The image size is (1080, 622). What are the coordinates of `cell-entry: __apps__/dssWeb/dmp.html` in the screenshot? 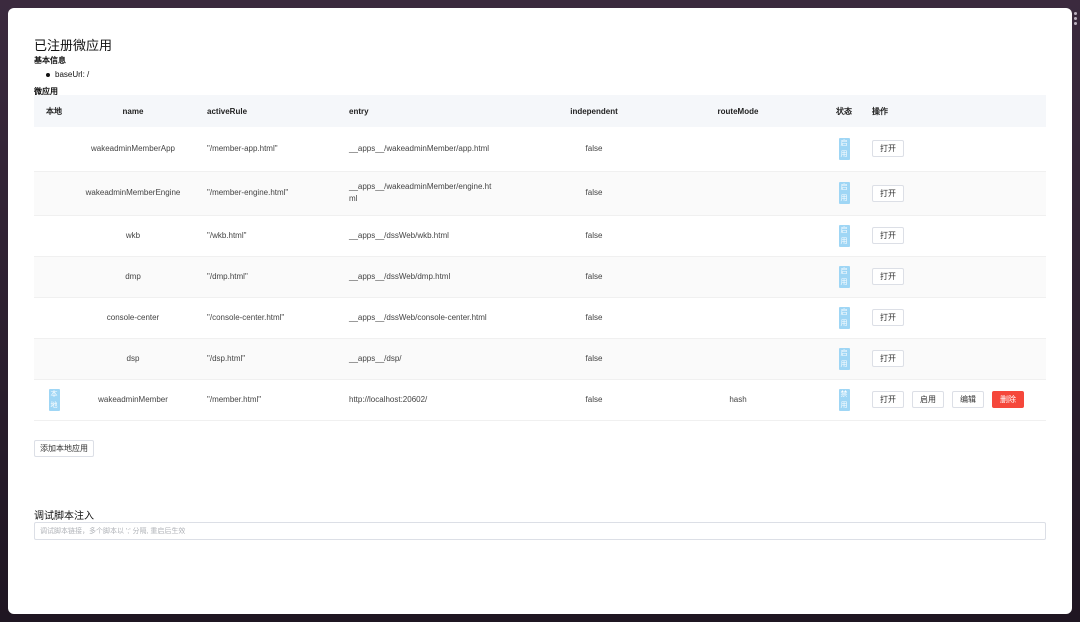 It's located at (400, 276).